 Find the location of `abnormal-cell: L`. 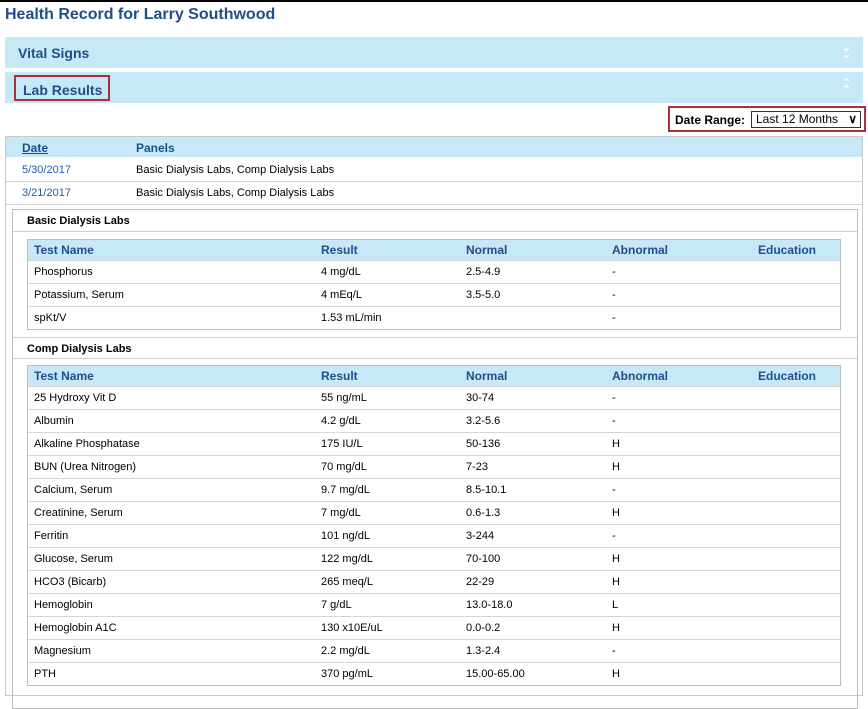

abnormal-cell: L is located at coordinates (615, 605).